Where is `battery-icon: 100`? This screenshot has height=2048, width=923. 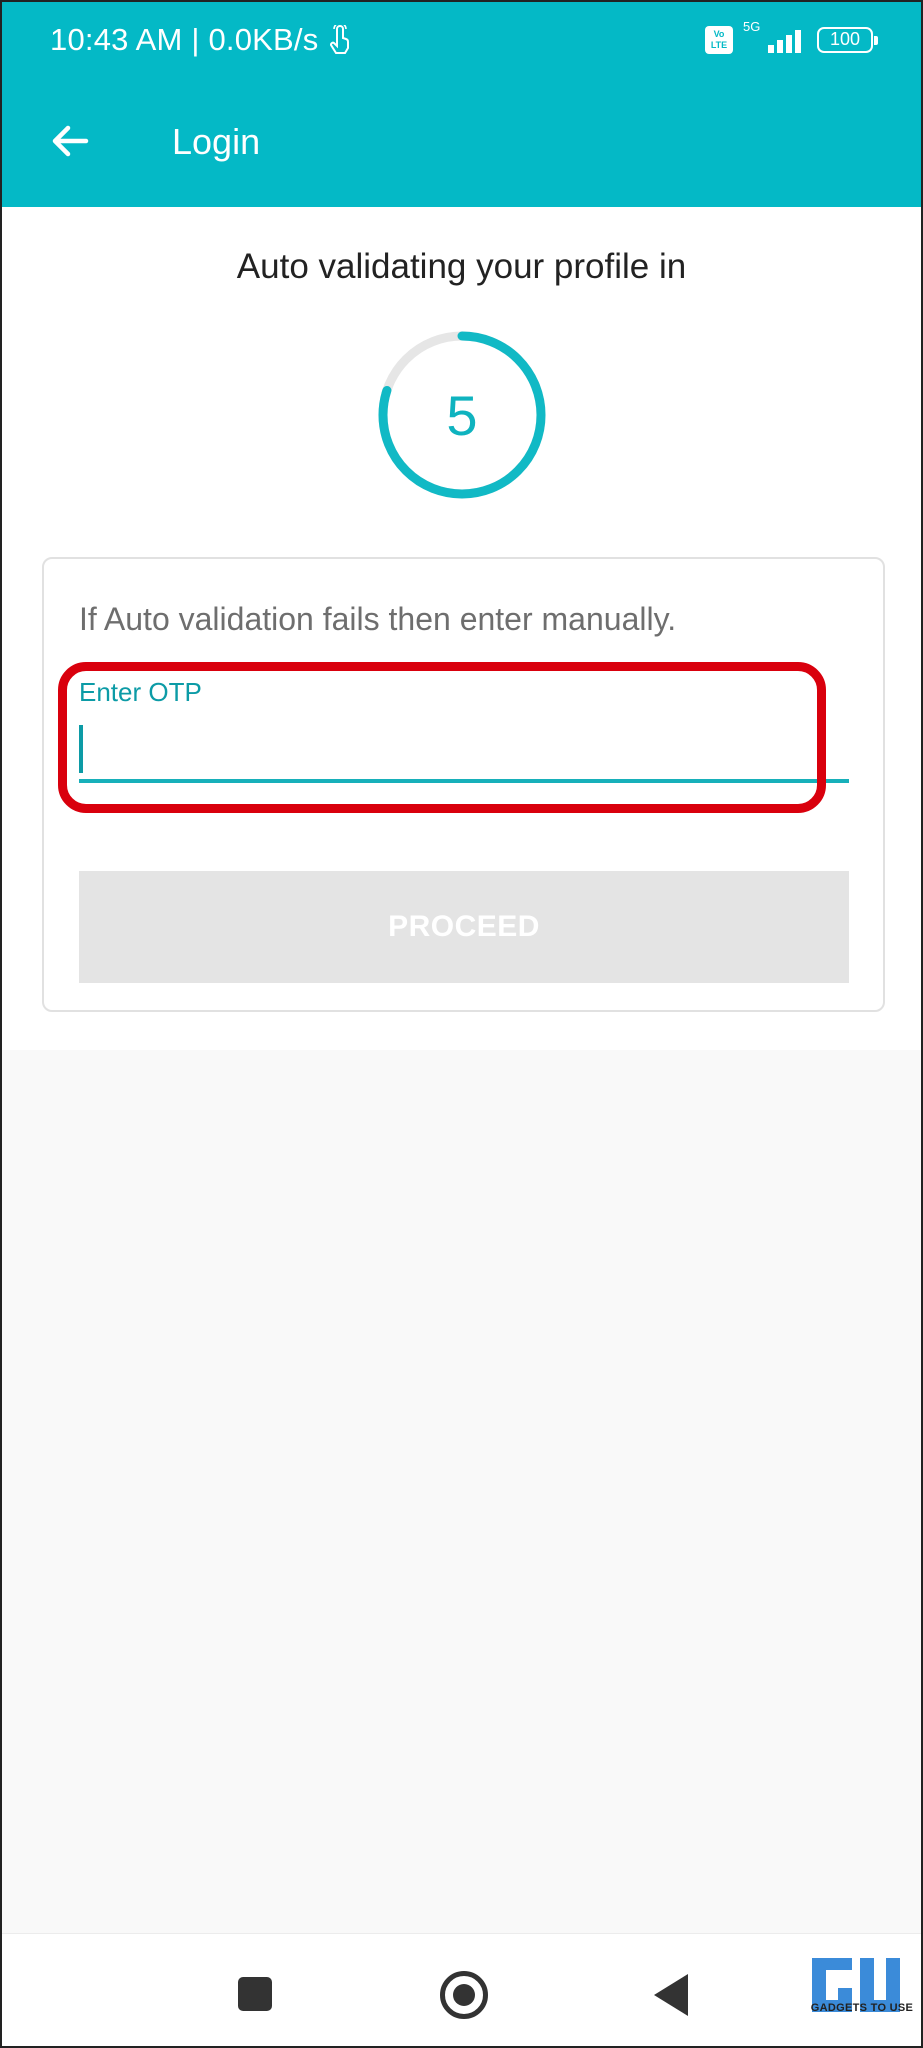 battery-icon: 100 is located at coordinates (847, 39).